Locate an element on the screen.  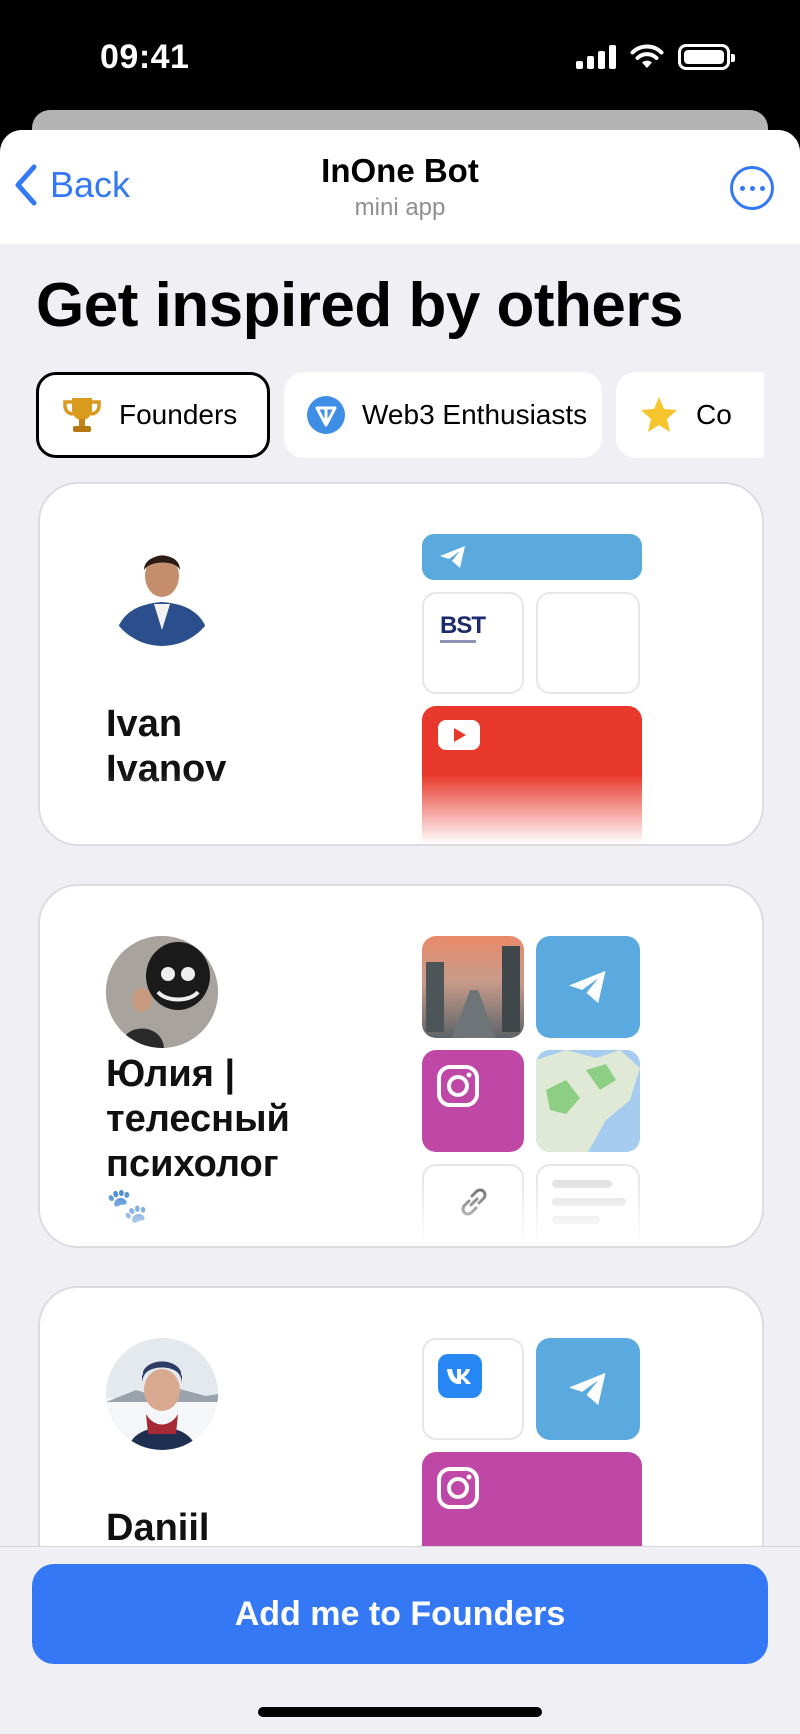
status-bar: 09:41 is located at coordinates (400, 60).